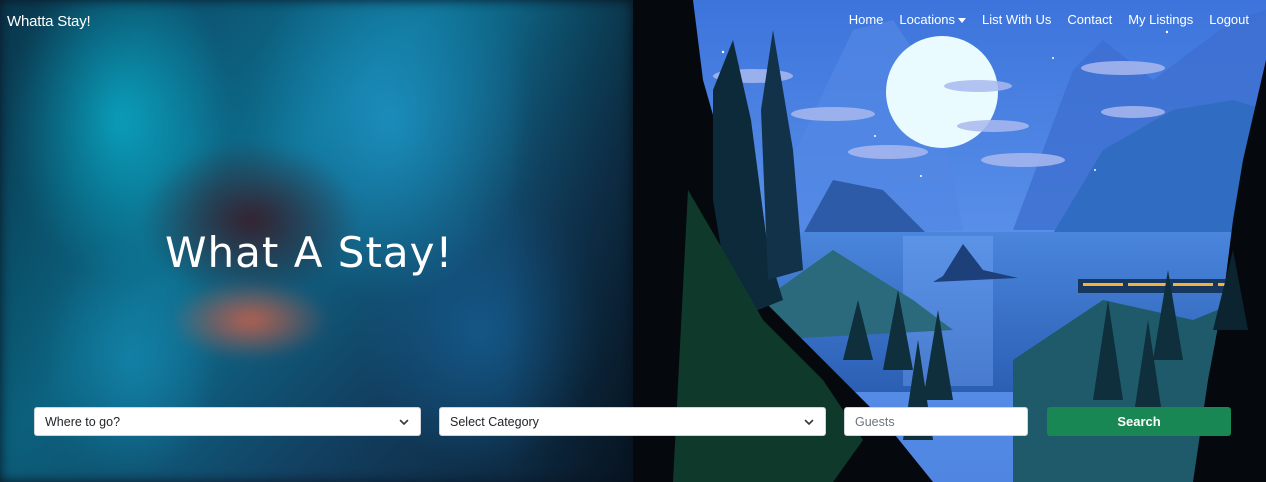  Describe the element at coordinates (875, 421) in the screenshot. I see `guests-input-placeholder: Guests` at that location.